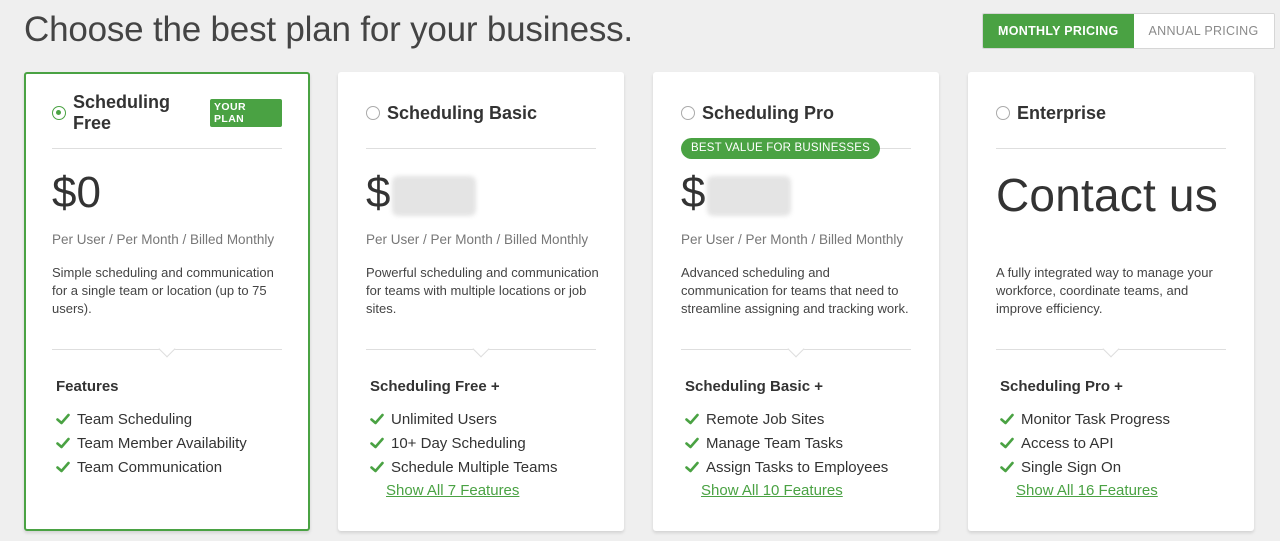  I want to click on feature-label: Team Member Availability, so click(162, 443).